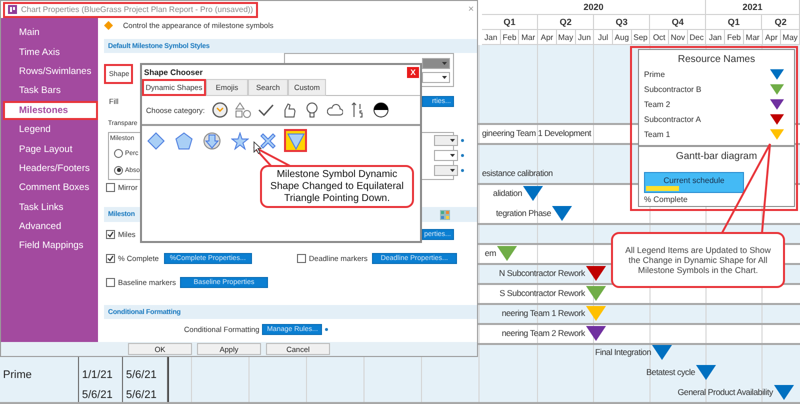  I want to click on sidebar-item: Page Layout, so click(50, 149).